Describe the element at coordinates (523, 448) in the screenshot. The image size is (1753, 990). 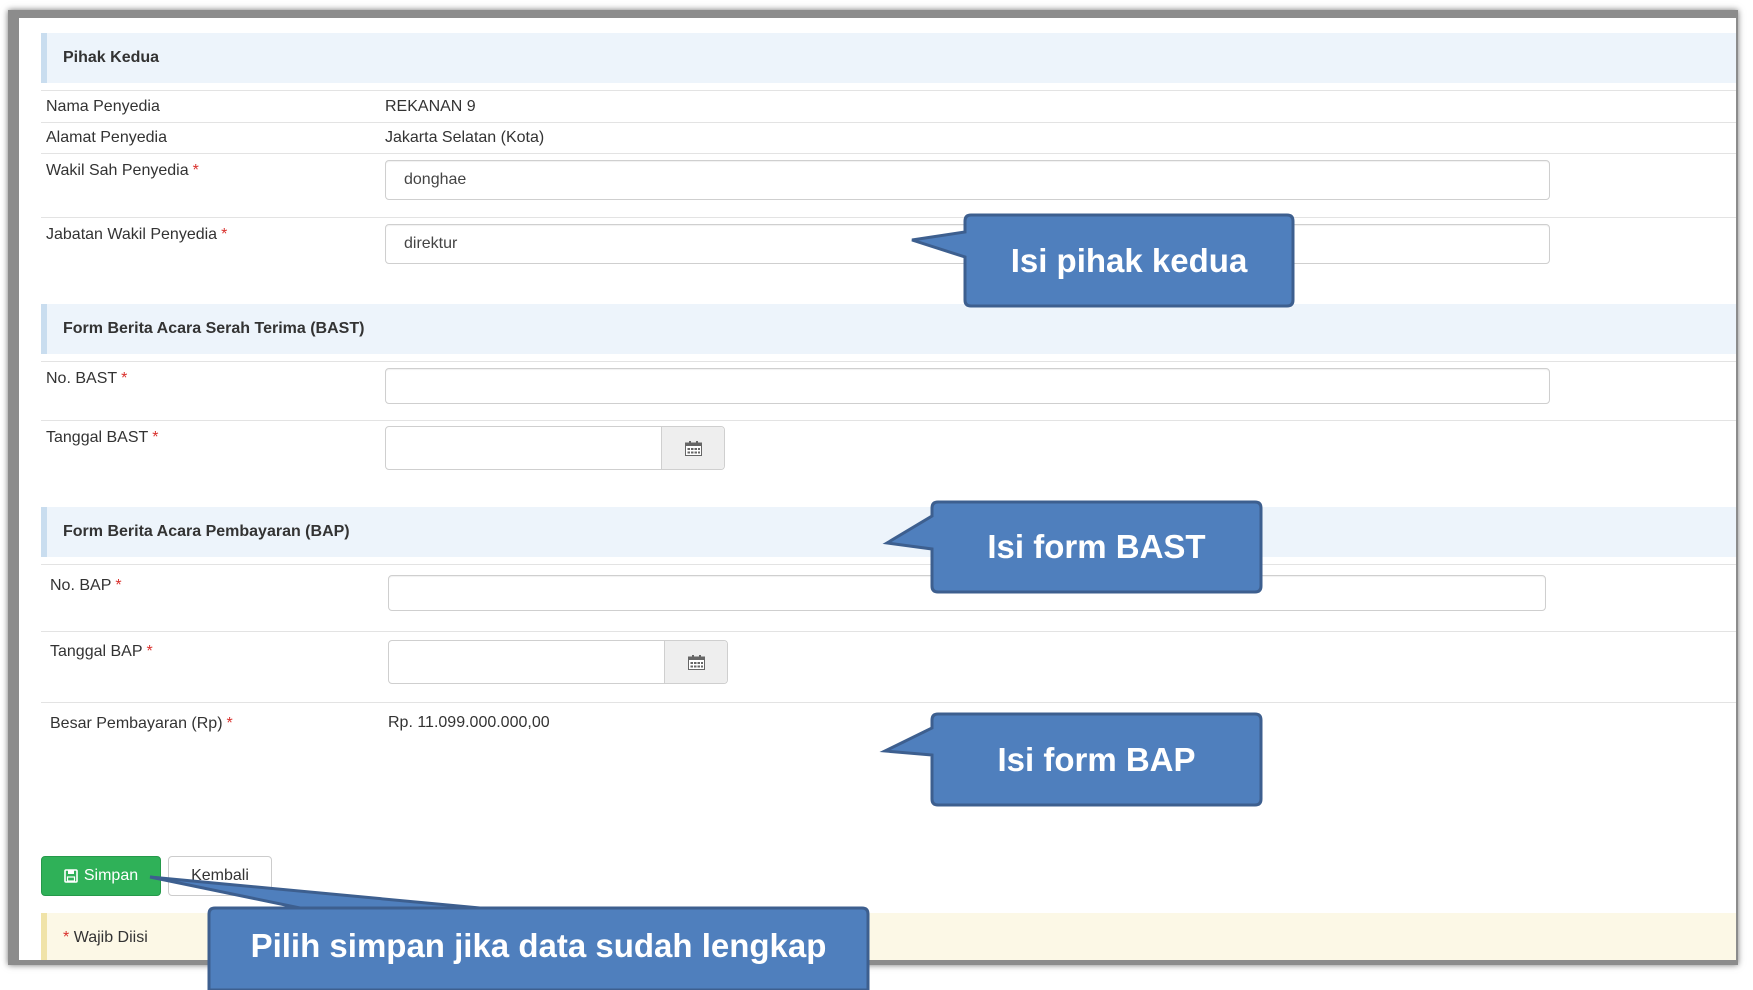
I see `tanggal-bast-input` at that location.